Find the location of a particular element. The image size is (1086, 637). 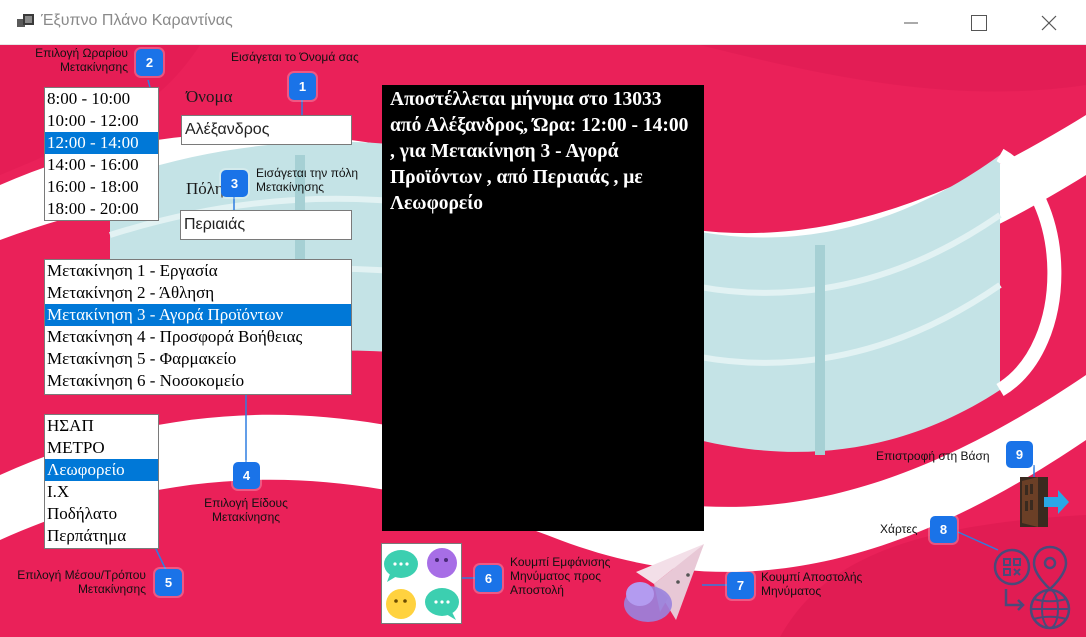

city-label: Πόλη is located at coordinates (205, 188).